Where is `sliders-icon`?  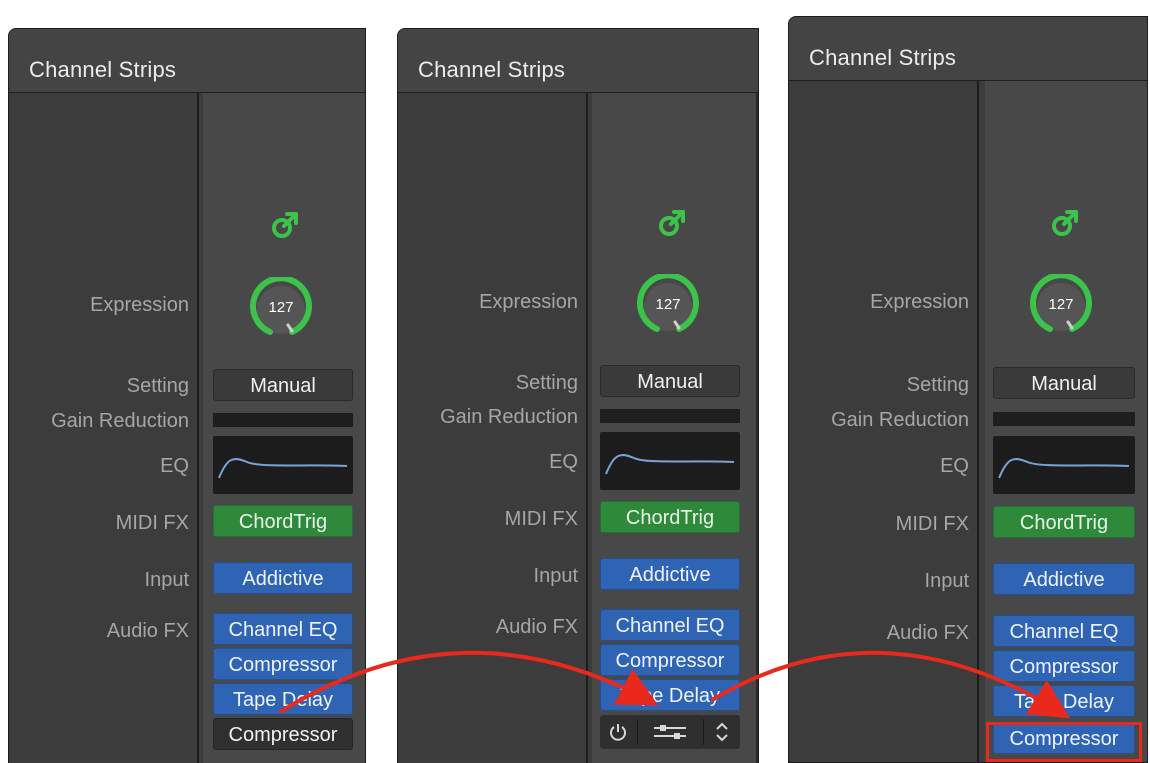 sliders-icon is located at coordinates (670, 732).